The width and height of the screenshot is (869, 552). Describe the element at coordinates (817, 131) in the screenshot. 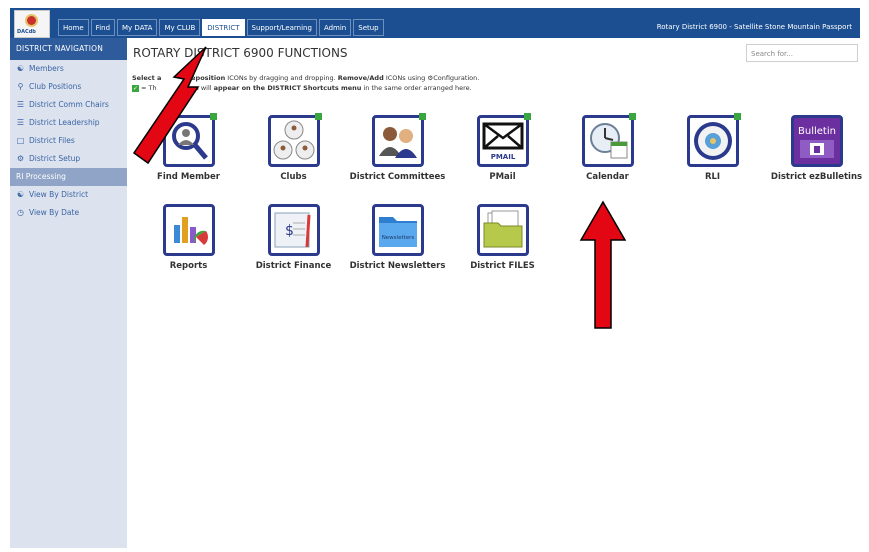

I see `bulletin-icon-text: Bulletin` at that location.